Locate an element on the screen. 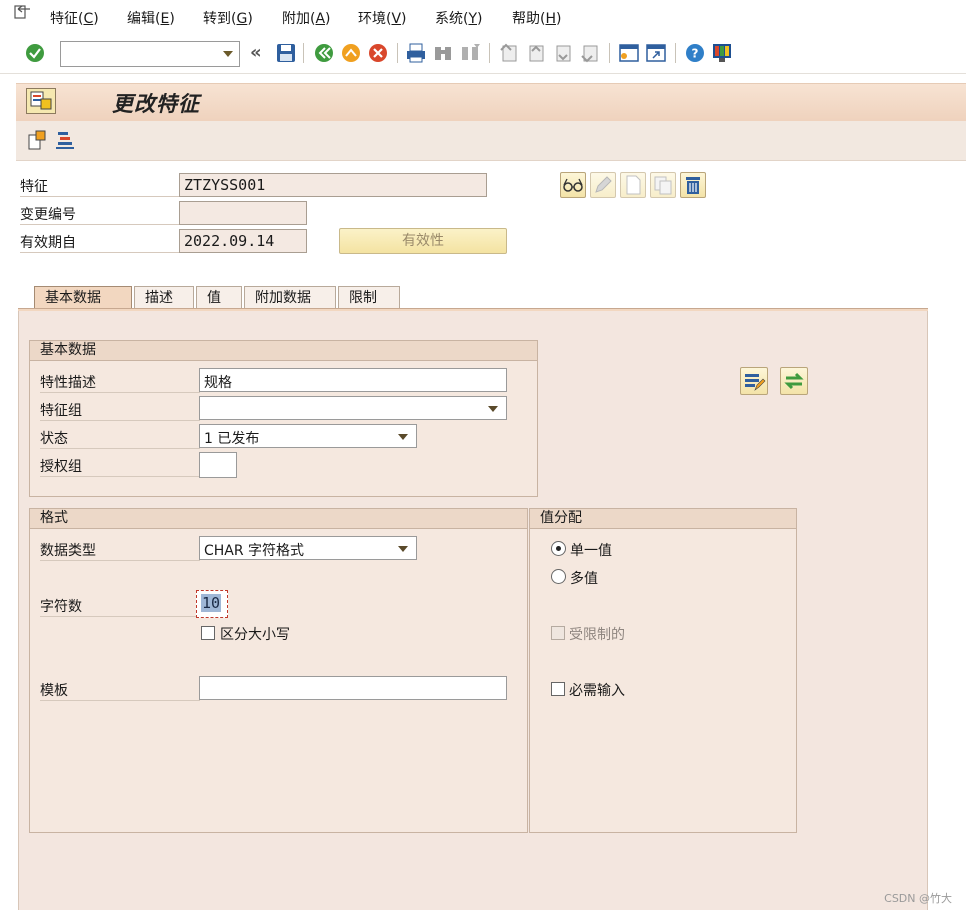  template-input is located at coordinates (353, 688).